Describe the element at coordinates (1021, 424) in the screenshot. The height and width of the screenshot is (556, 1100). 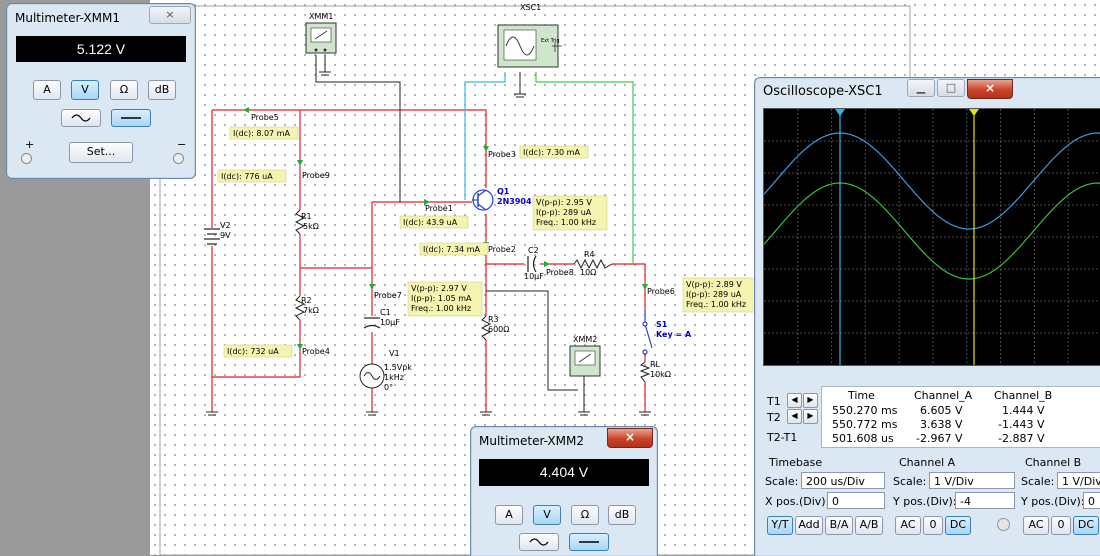
I see `row2-channel-b: -1.443 V` at that location.